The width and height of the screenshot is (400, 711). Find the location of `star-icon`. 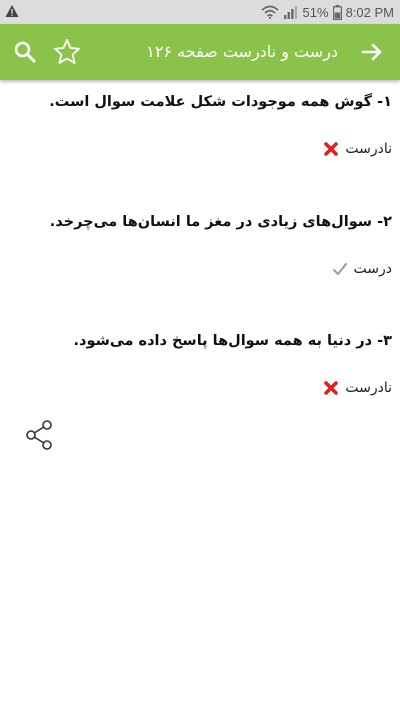

star-icon is located at coordinates (67, 52).